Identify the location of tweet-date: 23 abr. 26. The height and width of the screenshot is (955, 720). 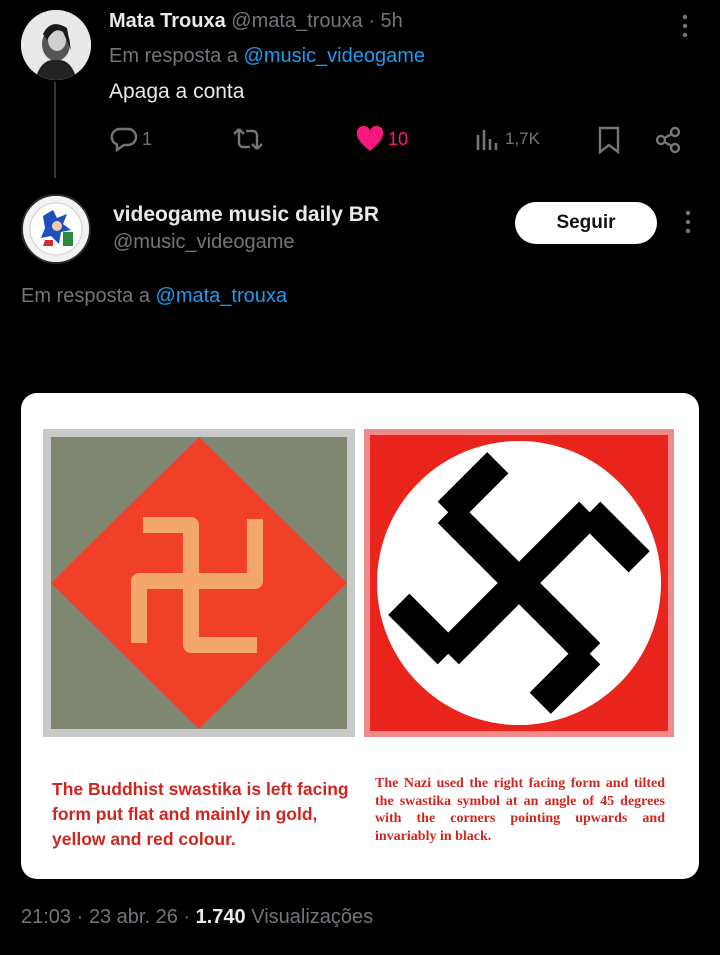
(133, 917).